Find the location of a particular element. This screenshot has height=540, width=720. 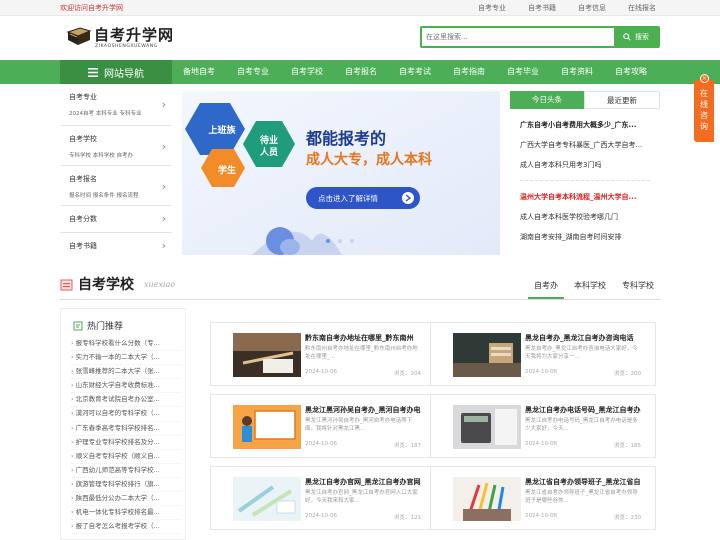

menu-icon is located at coordinates (93, 72).